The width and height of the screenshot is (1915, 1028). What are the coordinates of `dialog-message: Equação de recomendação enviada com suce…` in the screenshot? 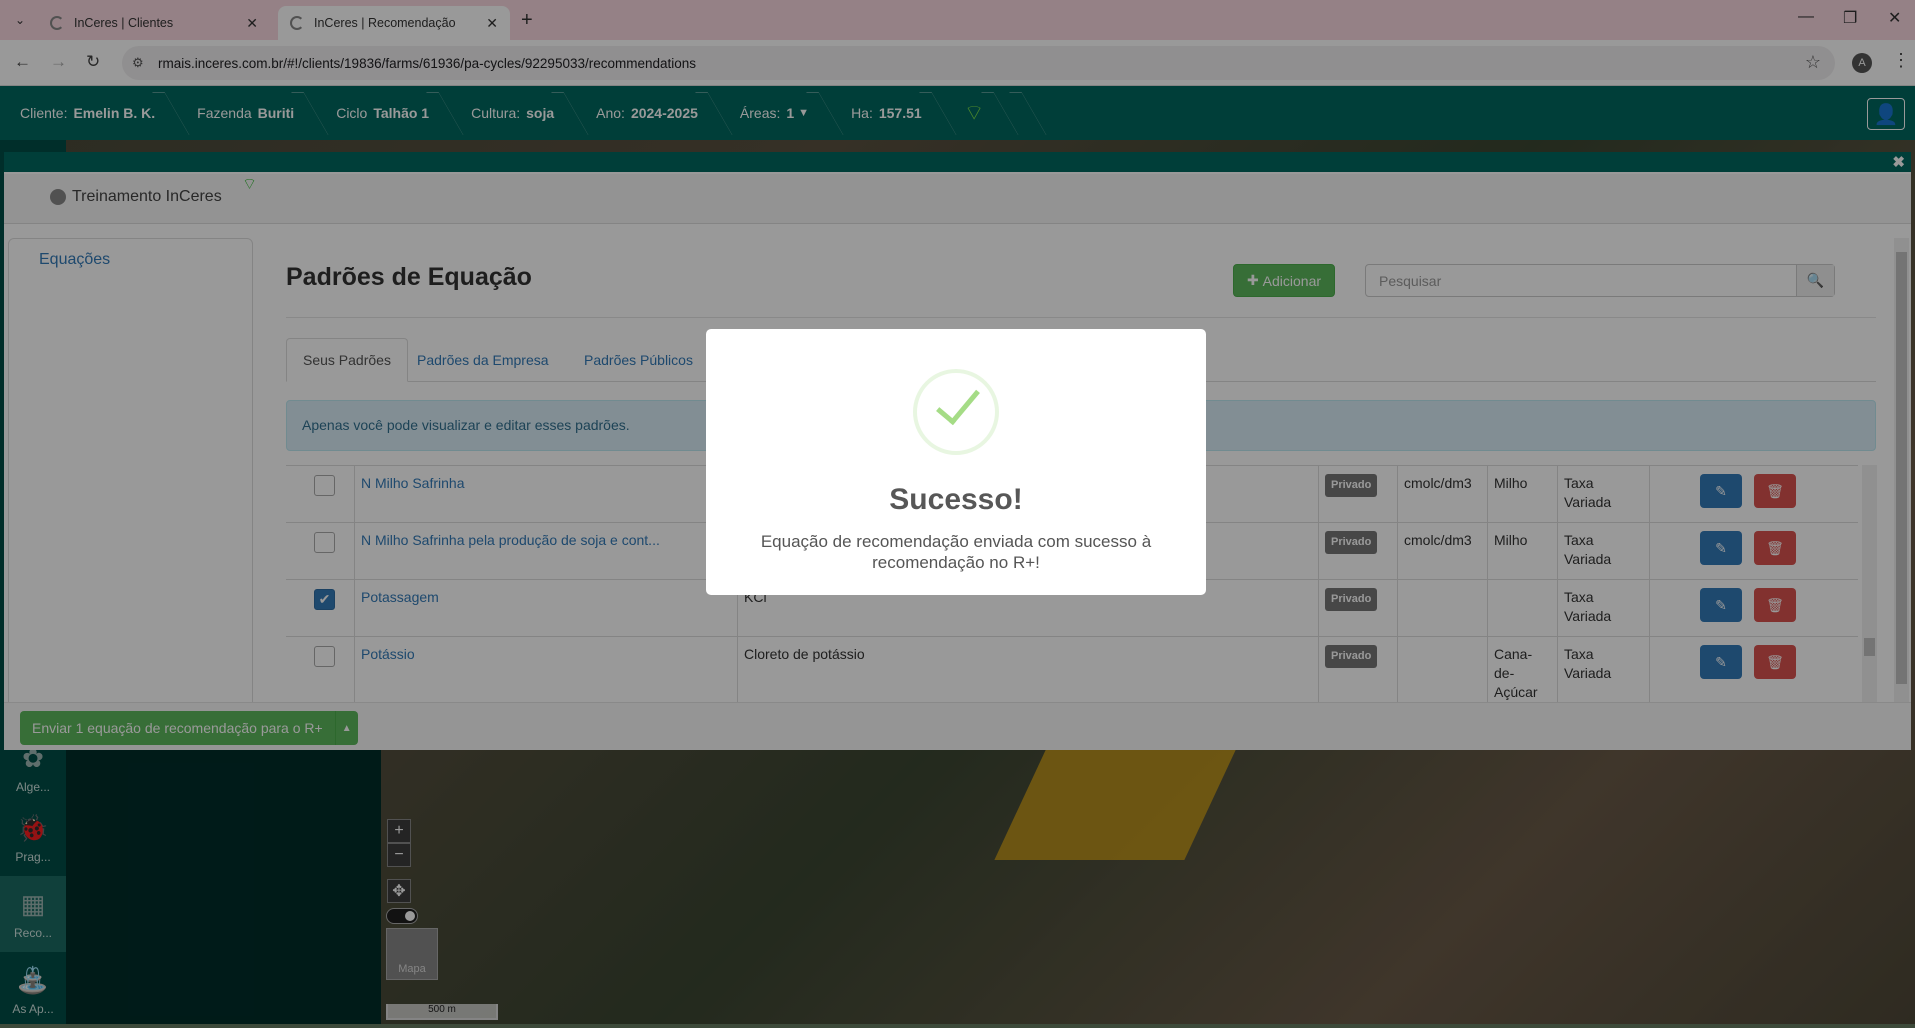 It's located at (956, 552).